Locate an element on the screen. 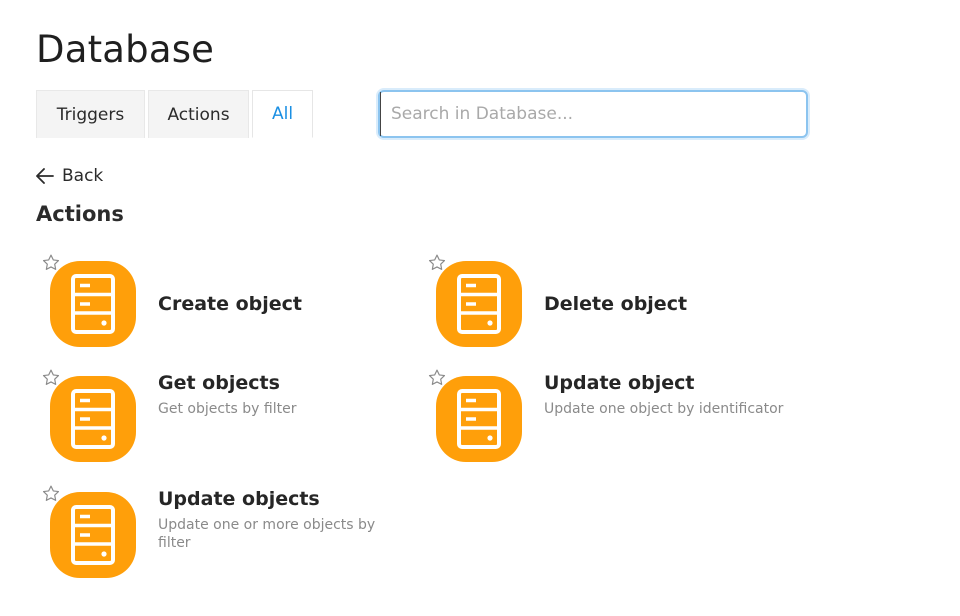 The image size is (960, 616). tab-bar: Triggers Actions All is located at coordinates (176, 114).